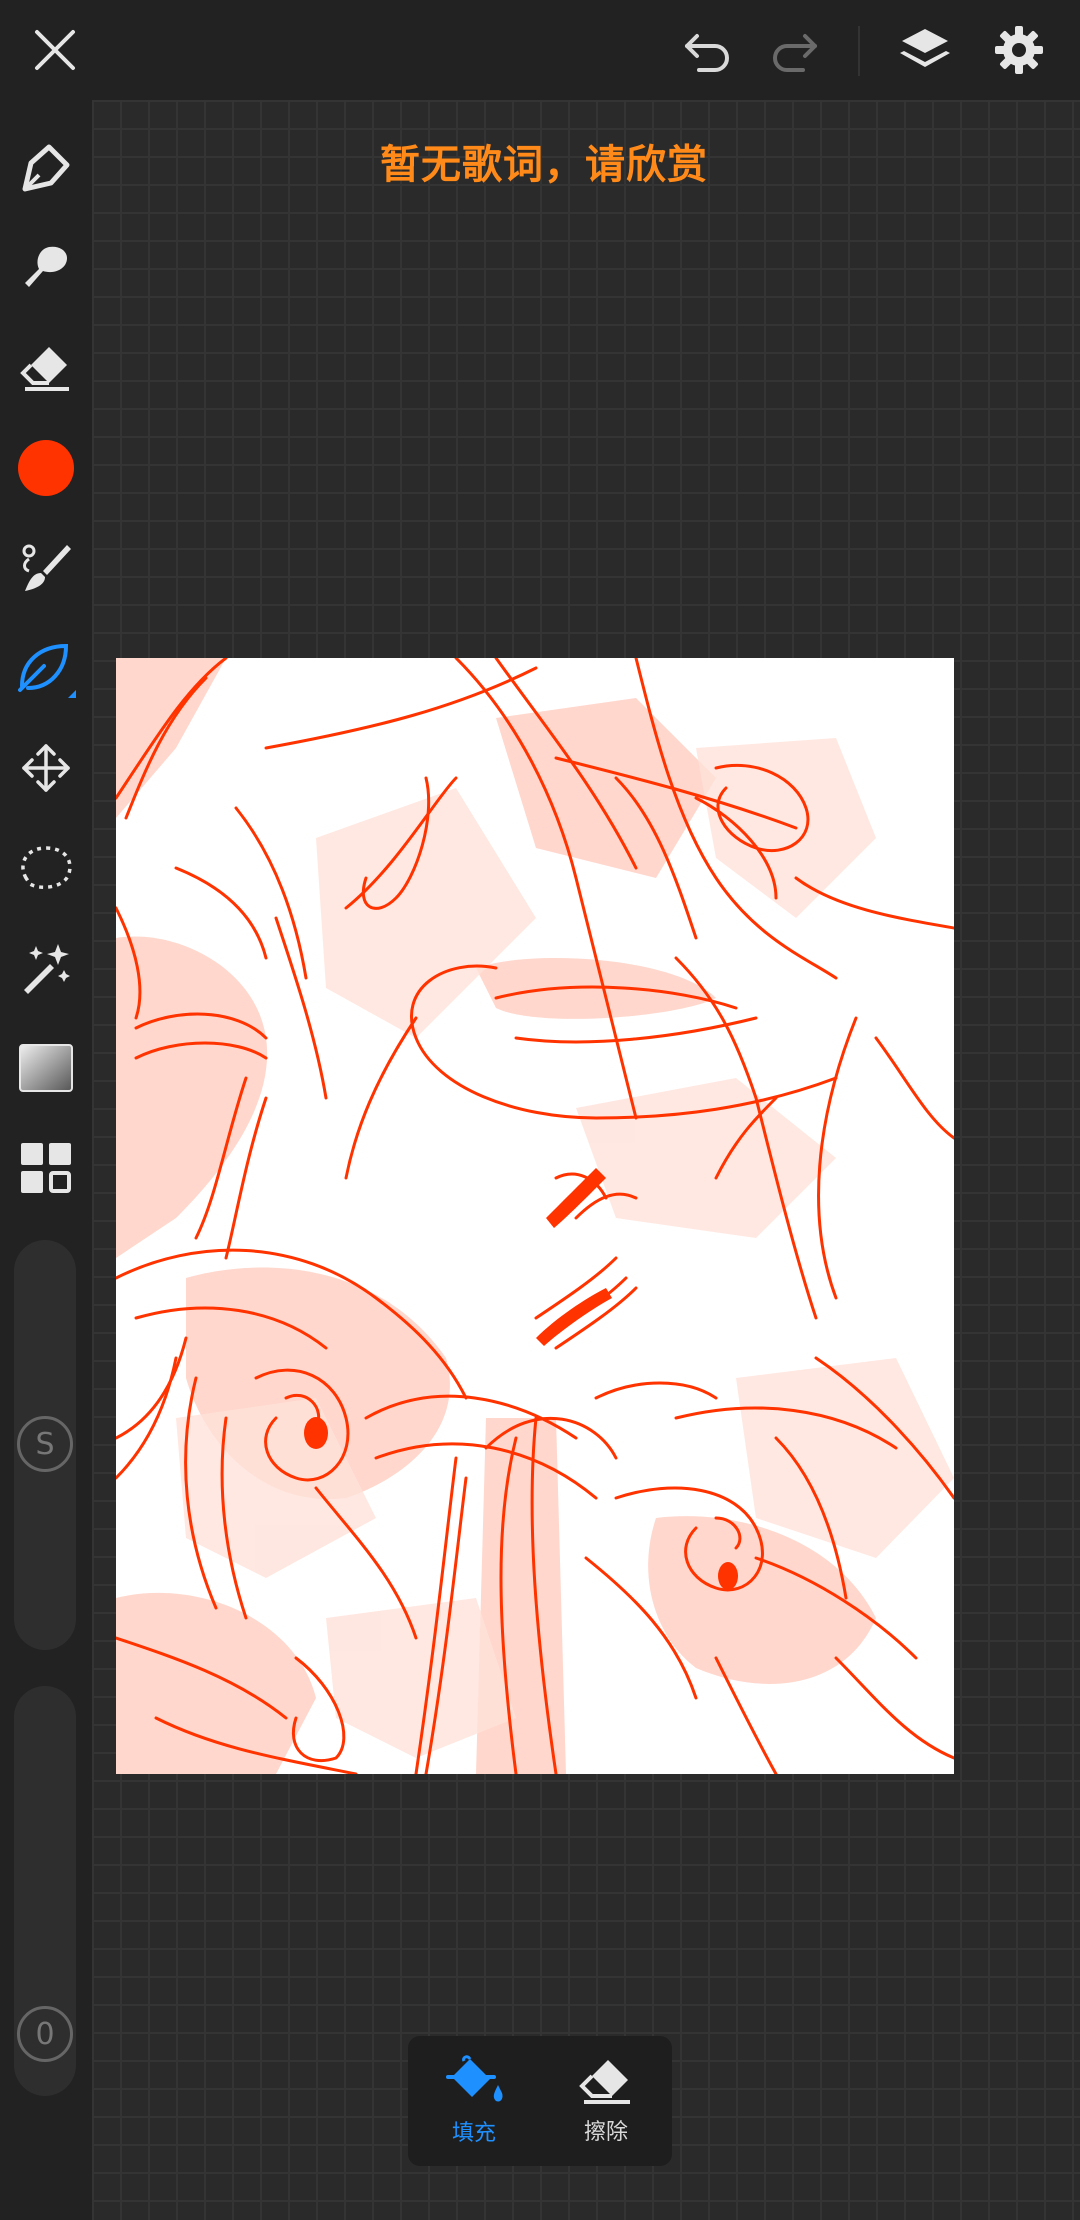  I want to click on brush-size-label: S, so click(45, 1444).